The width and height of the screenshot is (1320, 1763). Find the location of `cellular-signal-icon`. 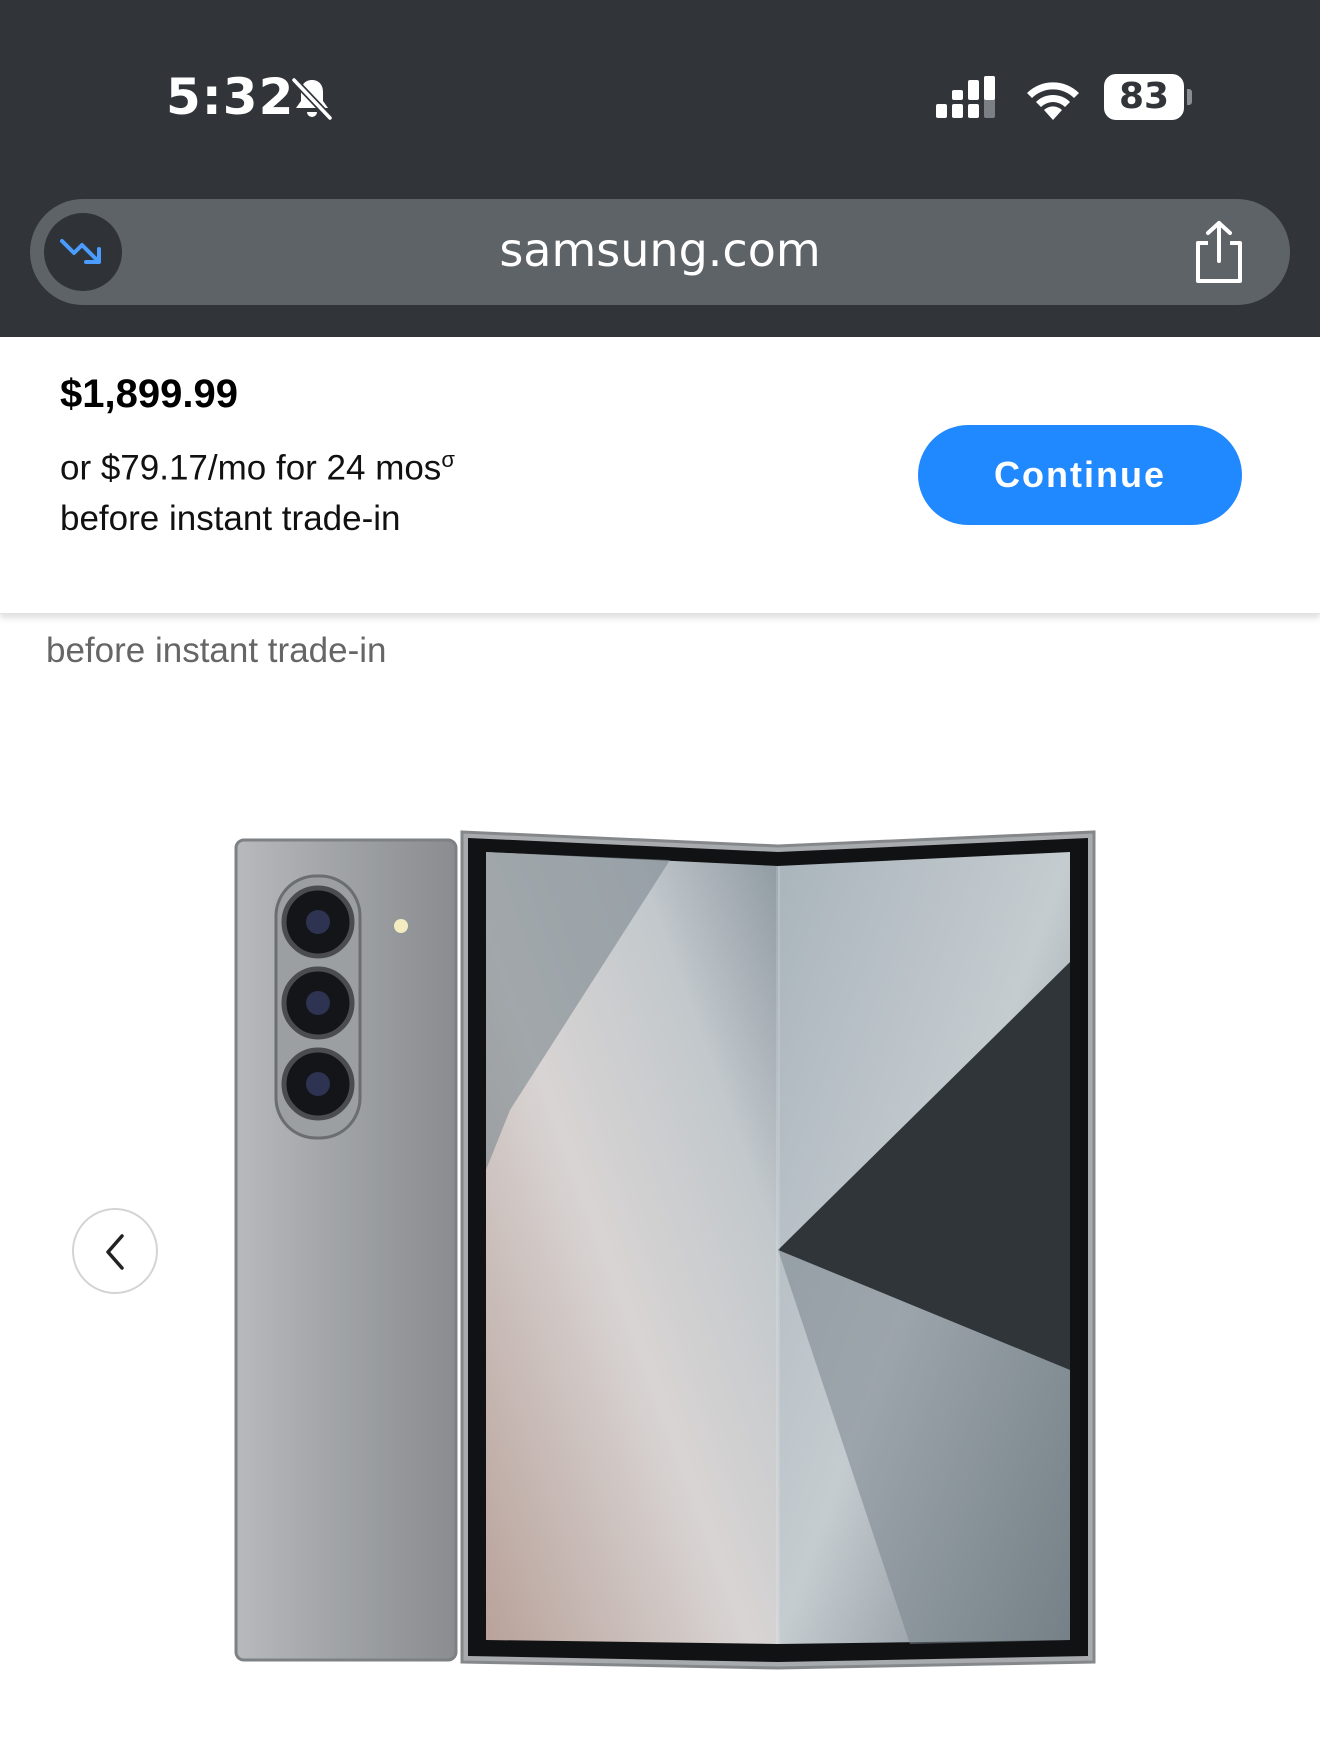

cellular-signal-icon is located at coordinates (965, 97).